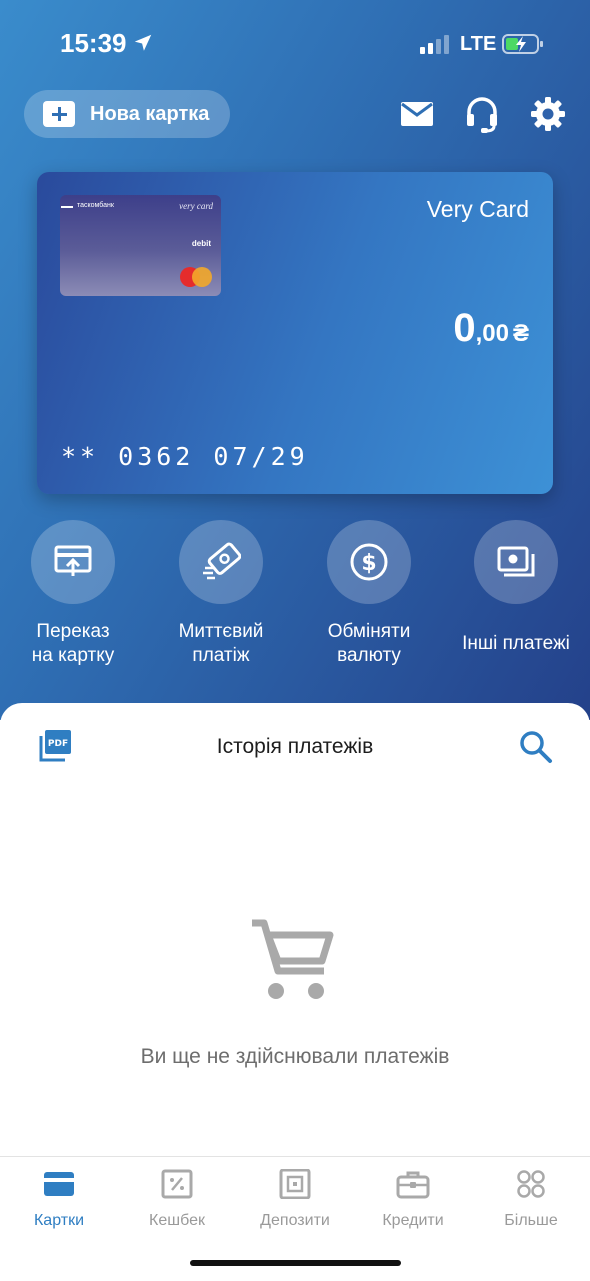  I want to click on tab-credits: Кредити, so click(413, 1199).